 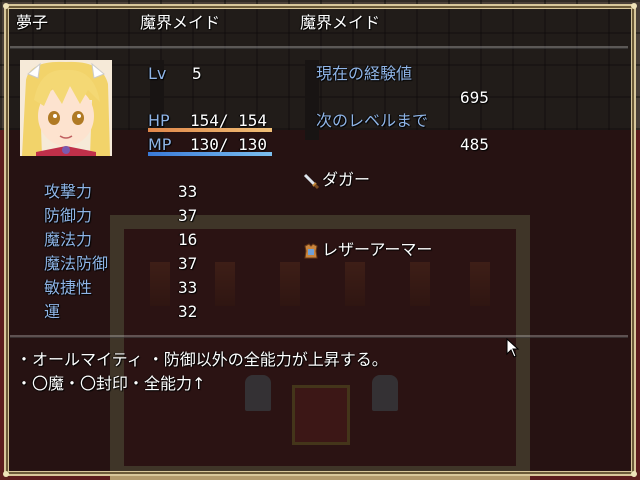 What do you see at coordinates (474, 144) in the screenshot?
I see `exp-next-value: 485` at bounding box center [474, 144].